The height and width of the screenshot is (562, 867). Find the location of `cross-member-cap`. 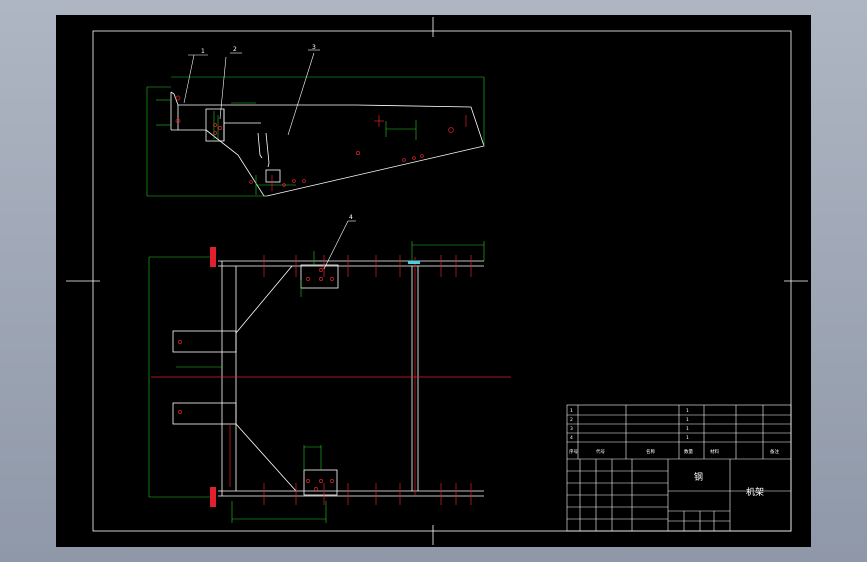

cross-member-cap is located at coordinates (414, 262).